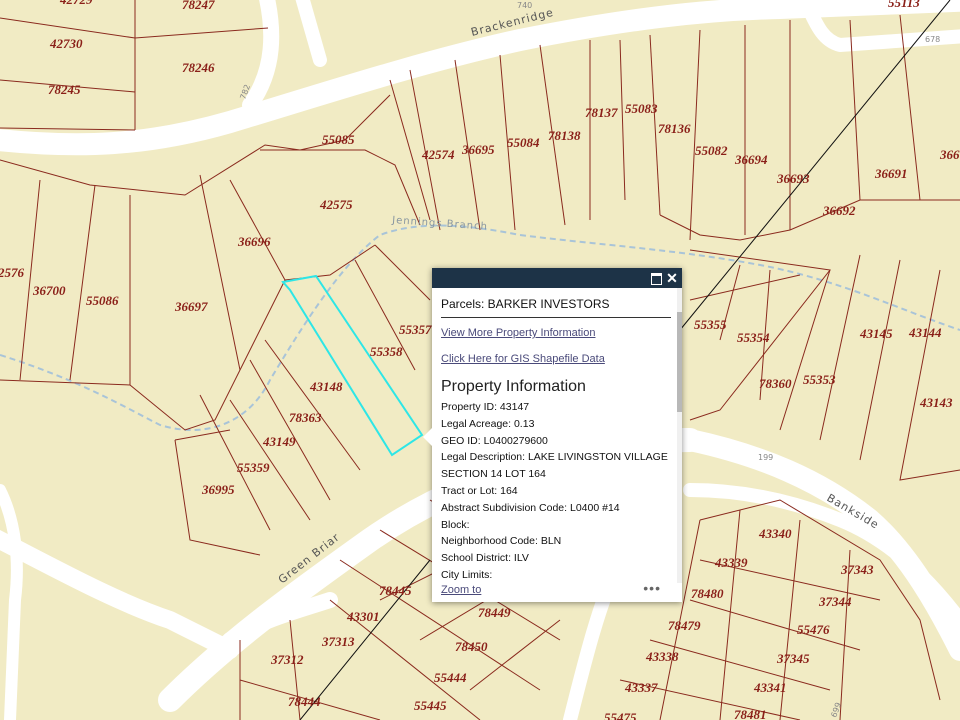  Describe the element at coordinates (461, 590) in the screenshot. I see `zoom-to-link: Zoom to` at that location.